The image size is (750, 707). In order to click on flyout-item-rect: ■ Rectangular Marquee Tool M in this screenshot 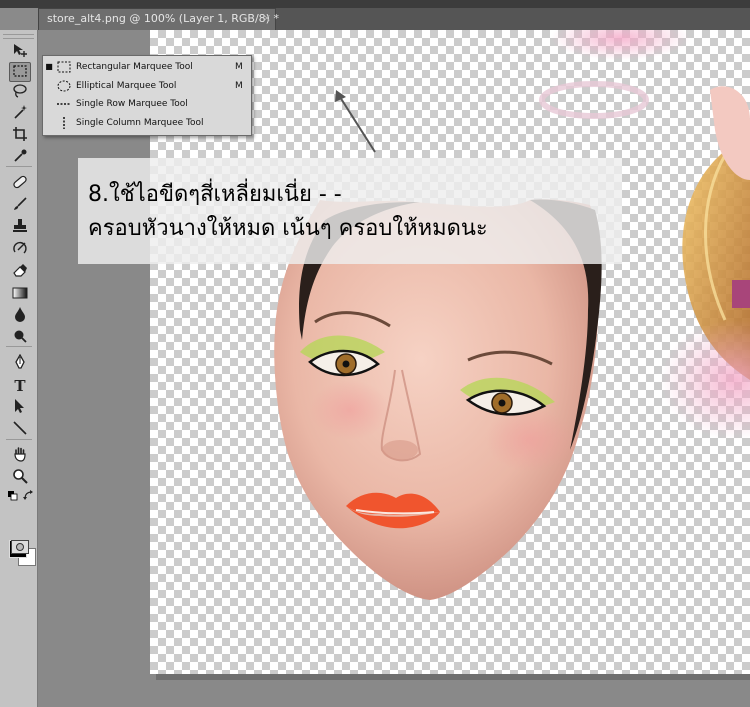, I will do `click(147, 67)`.